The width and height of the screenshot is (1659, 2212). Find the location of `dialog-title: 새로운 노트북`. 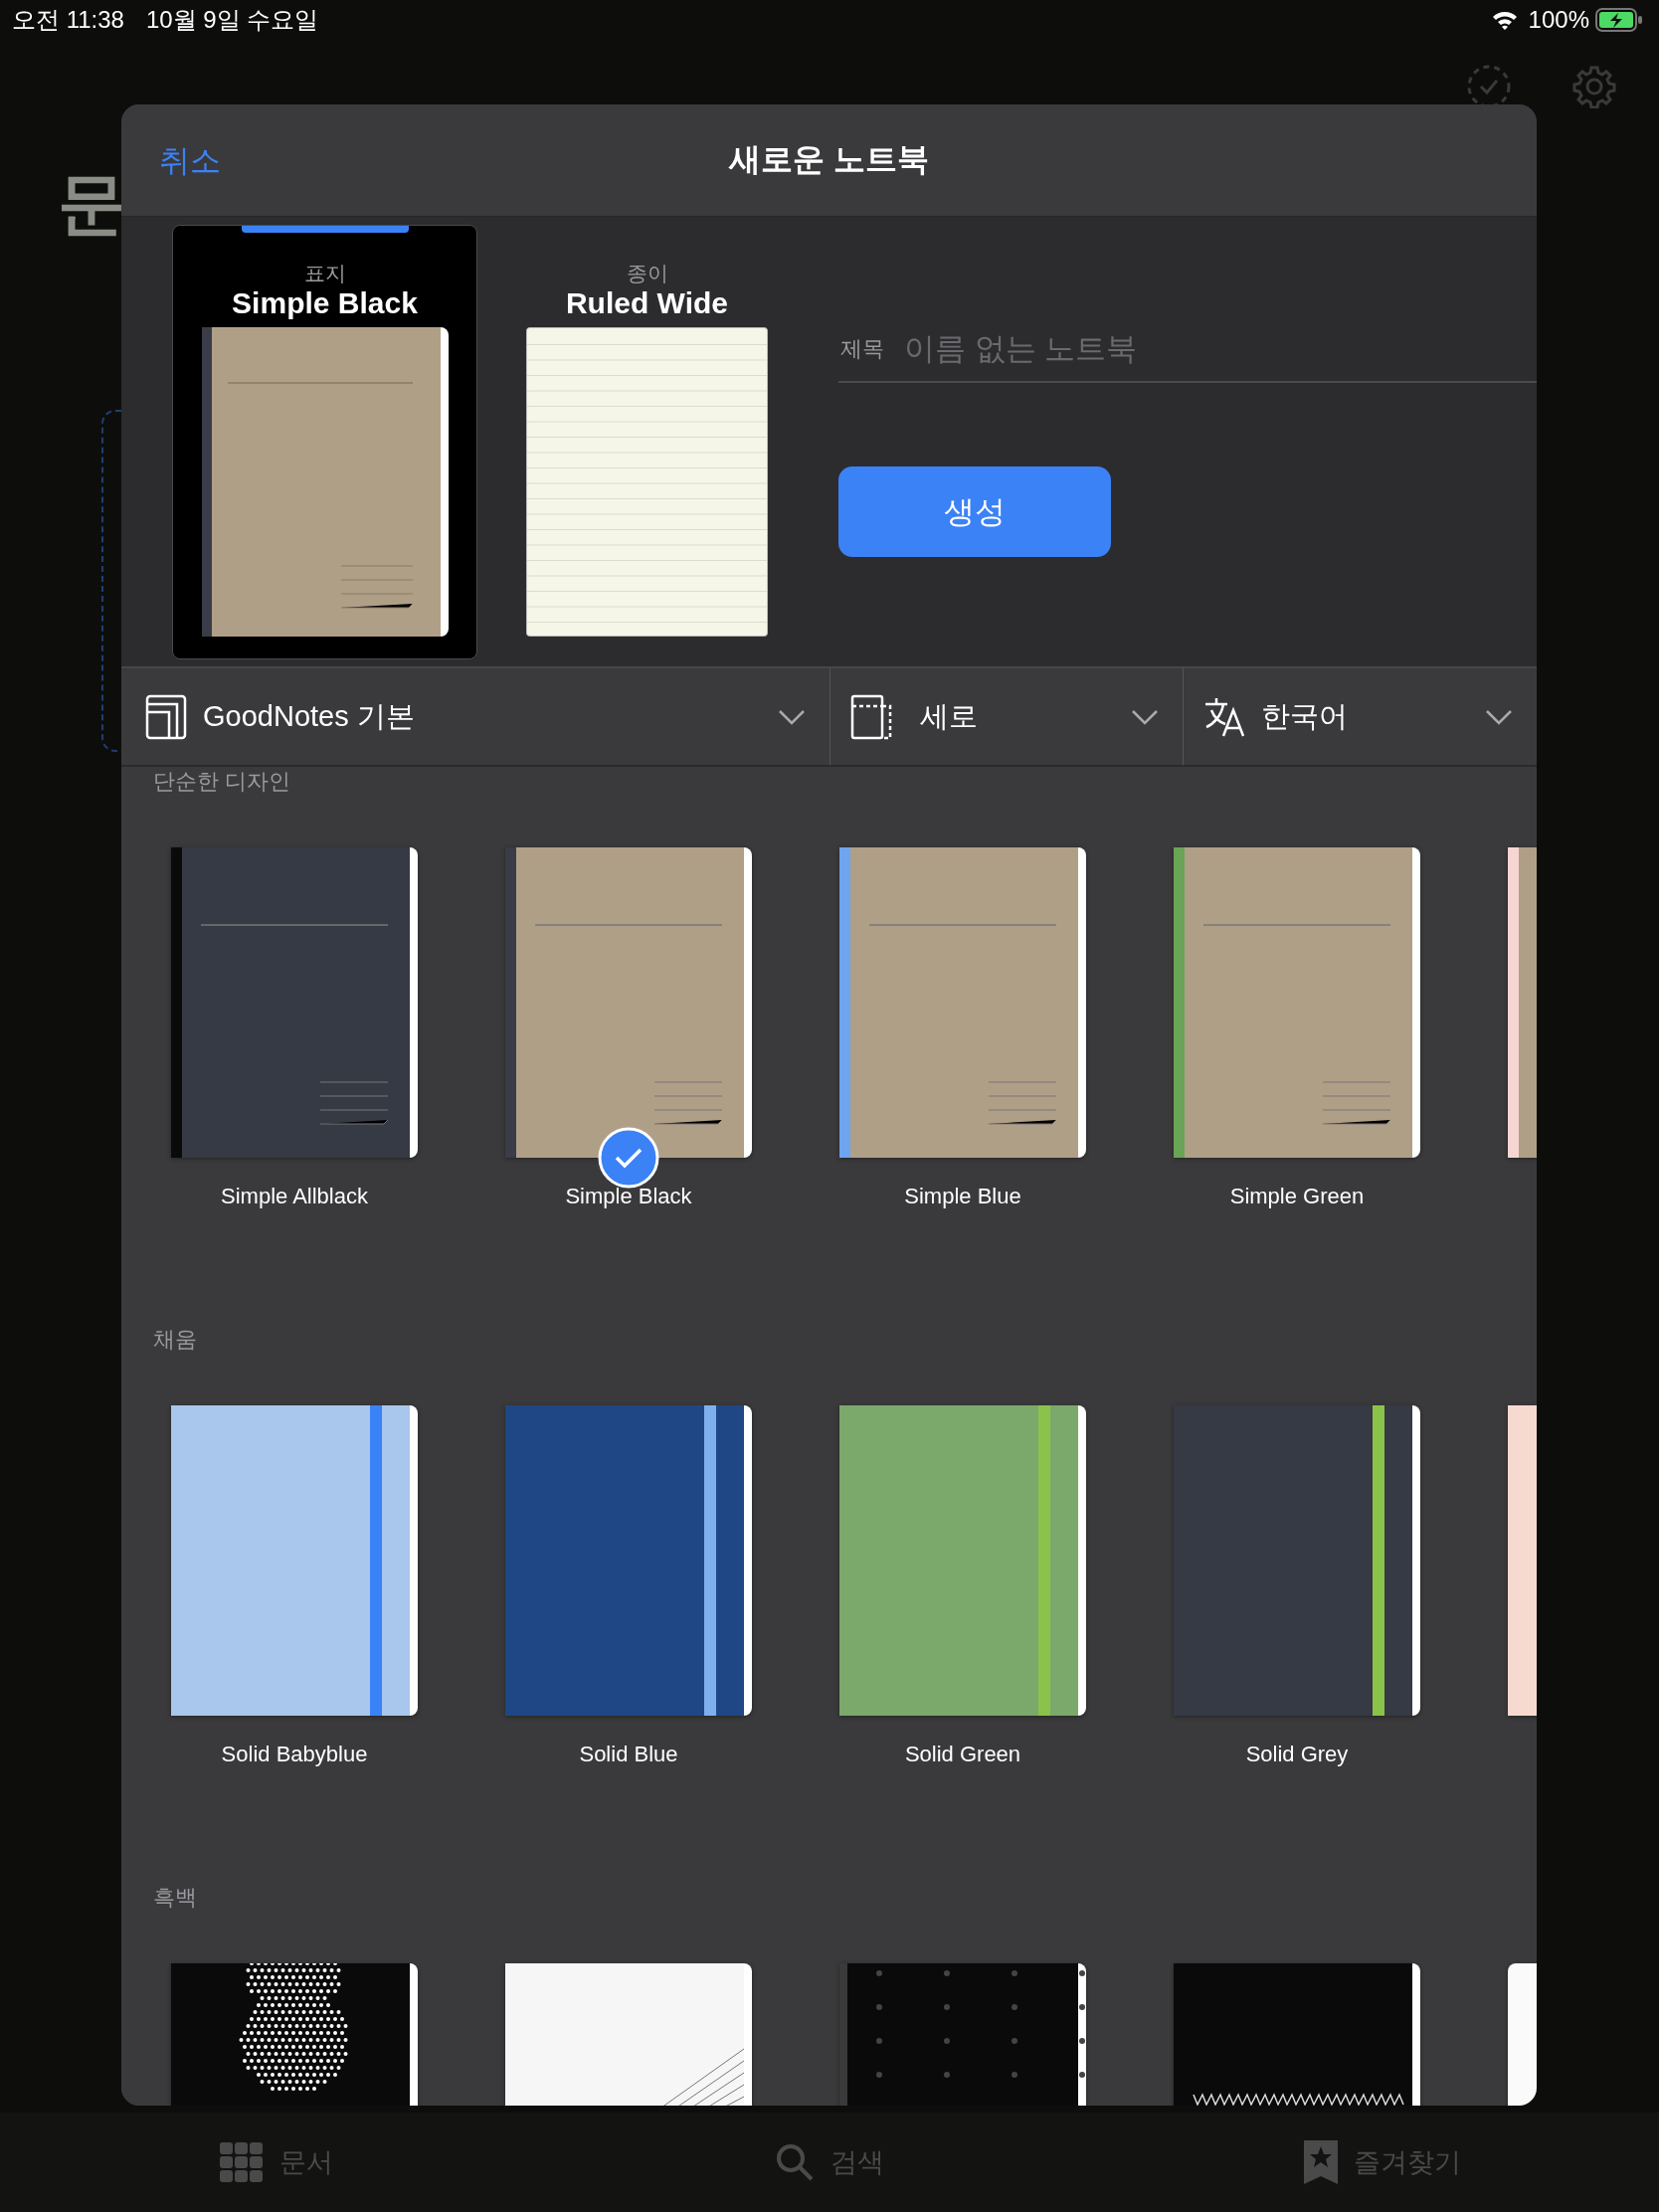

dialog-title: 새로운 노트북 is located at coordinates (829, 159).